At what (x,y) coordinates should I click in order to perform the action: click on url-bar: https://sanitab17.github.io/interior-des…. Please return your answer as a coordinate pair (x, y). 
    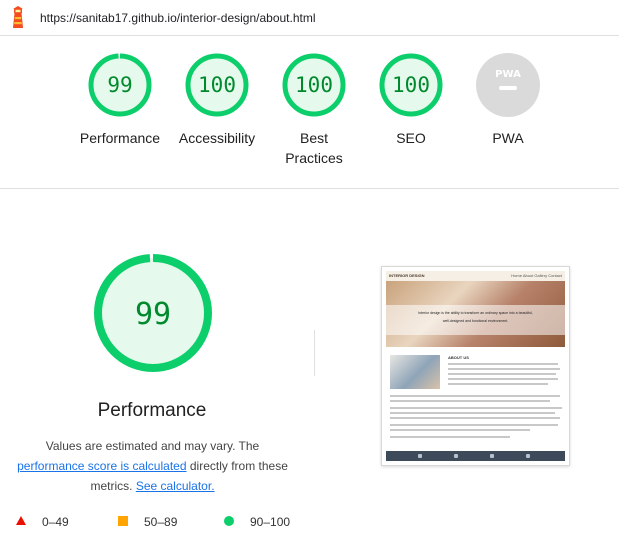
    Looking at the image, I should click on (309, 18).